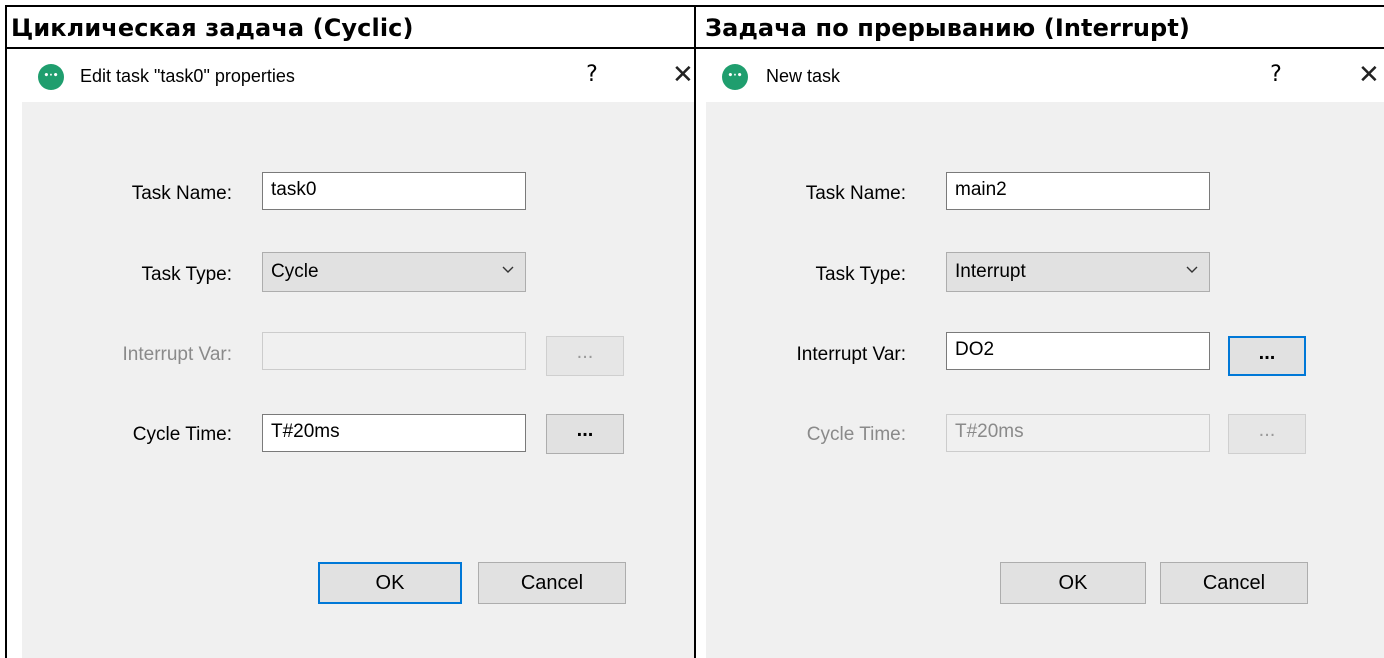 Image resolution: width=1384 pixels, height=658 pixels. What do you see at coordinates (1078, 272) in the screenshot?
I see `task-type-select: Interrupt` at bounding box center [1078, 272].